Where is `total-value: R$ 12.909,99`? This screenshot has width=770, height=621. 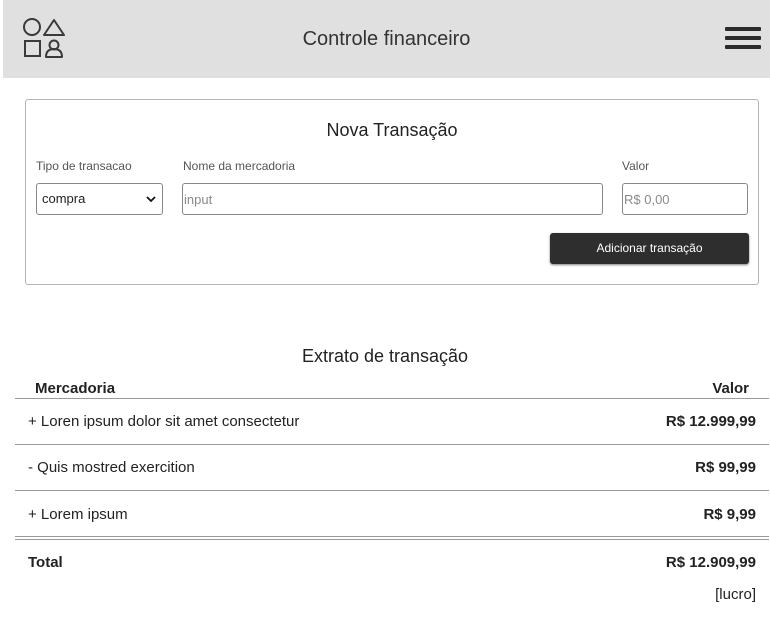
total-value: R$ 12.909,99 is located at coordinates (710, 562).